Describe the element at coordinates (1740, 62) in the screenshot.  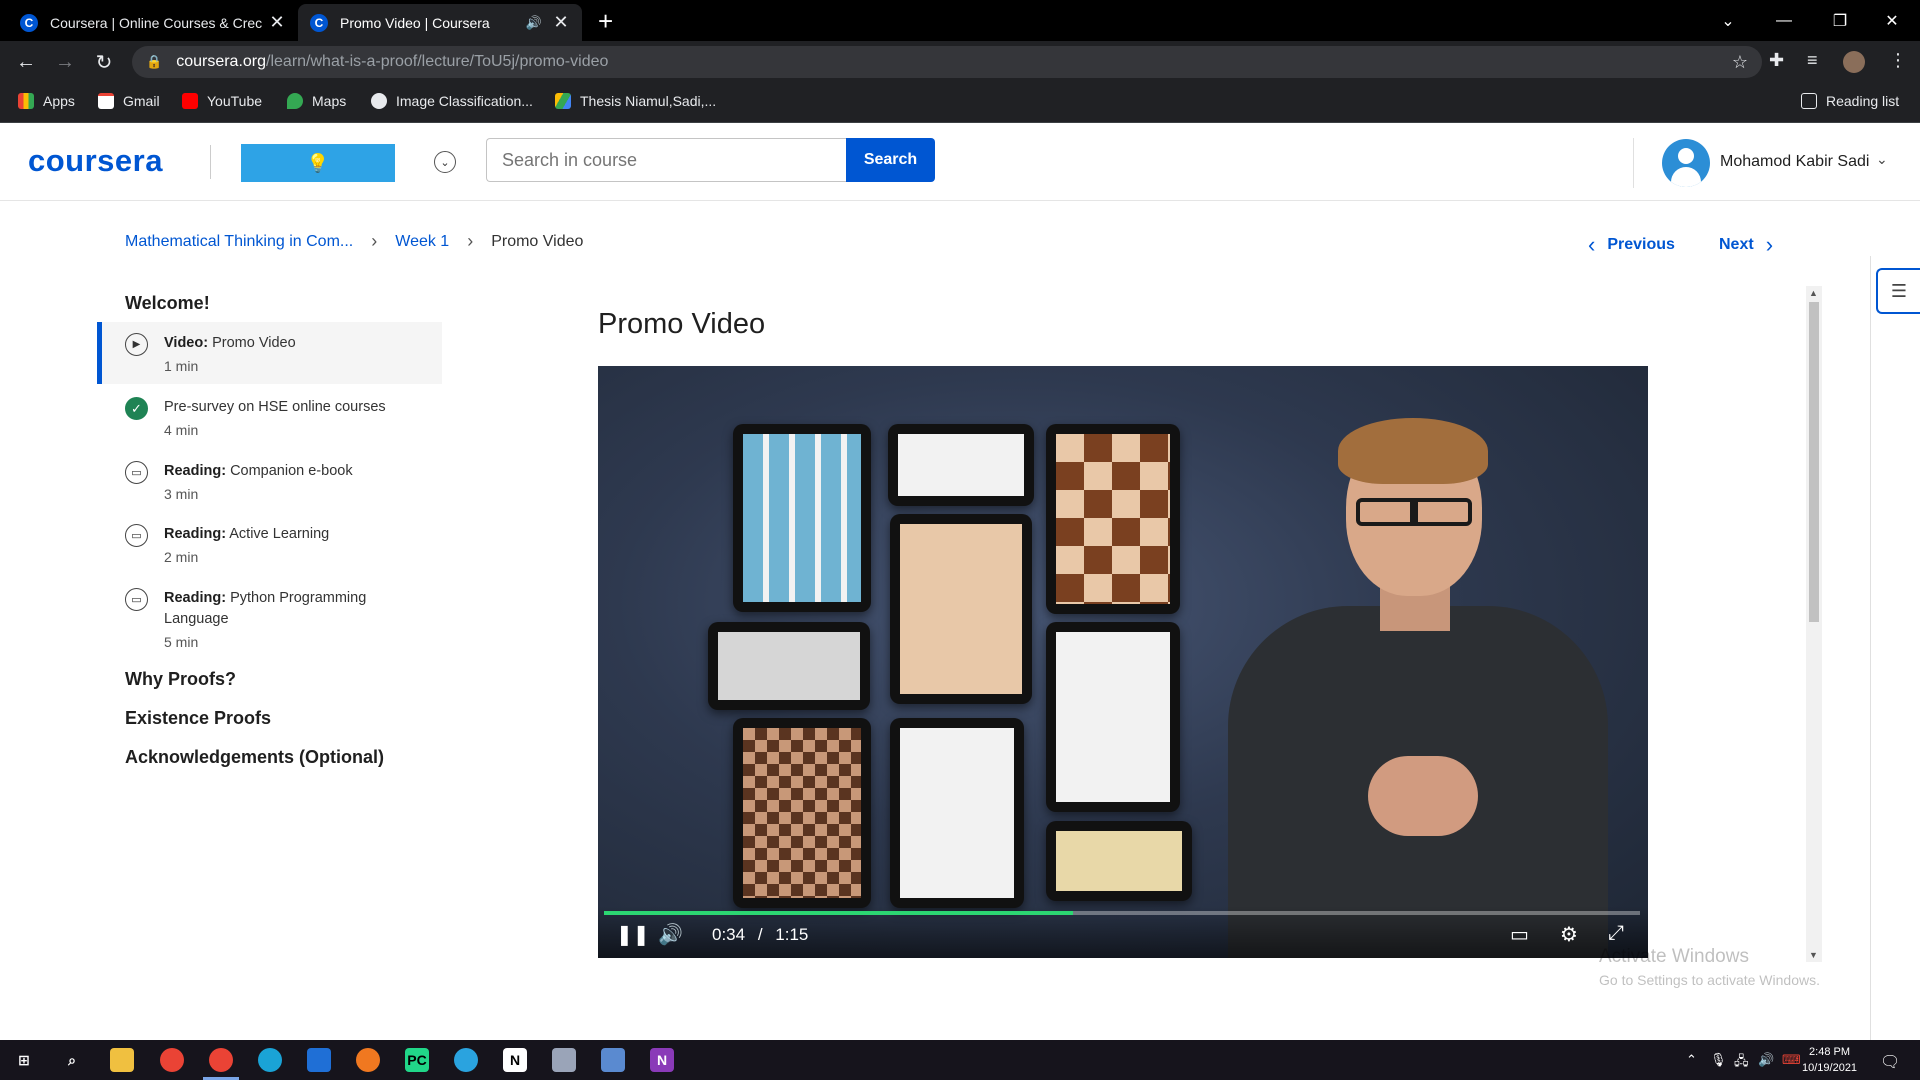
I see `bookmark-star-icon: ☆` at that location.